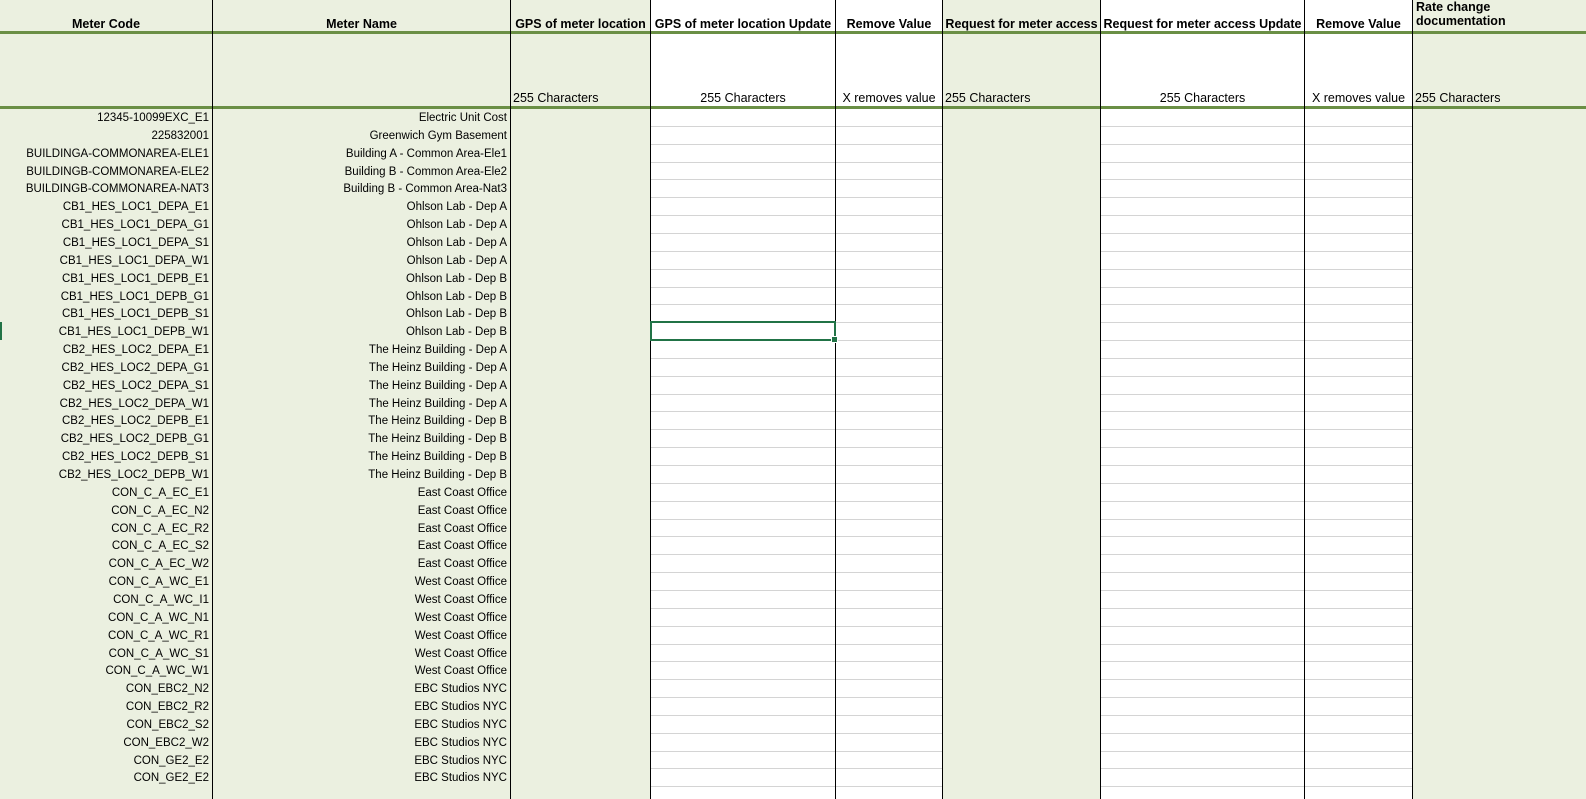 The image size is (1586, 799). I want to click on header-meter-name: Meter Name, so click(361, 15).